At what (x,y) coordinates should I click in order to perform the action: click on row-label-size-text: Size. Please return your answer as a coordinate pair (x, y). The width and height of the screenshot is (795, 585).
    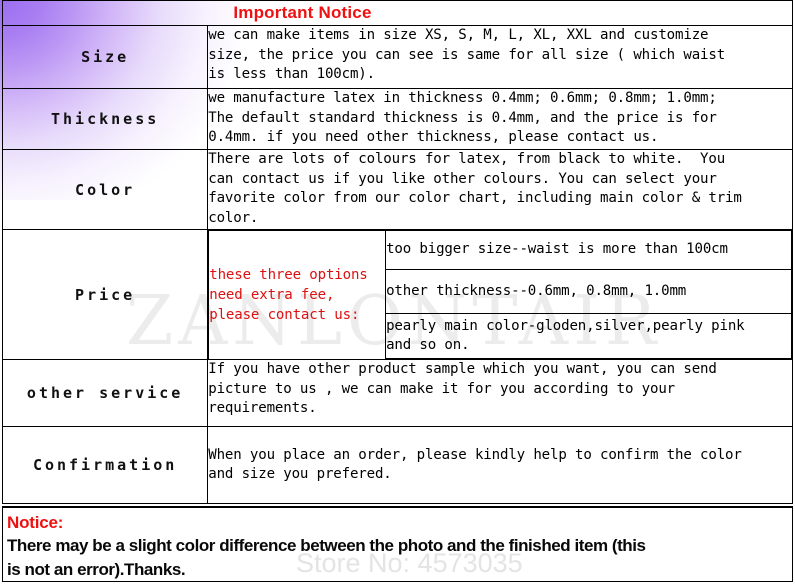
    Looking at the image, I should click on (105, 57).